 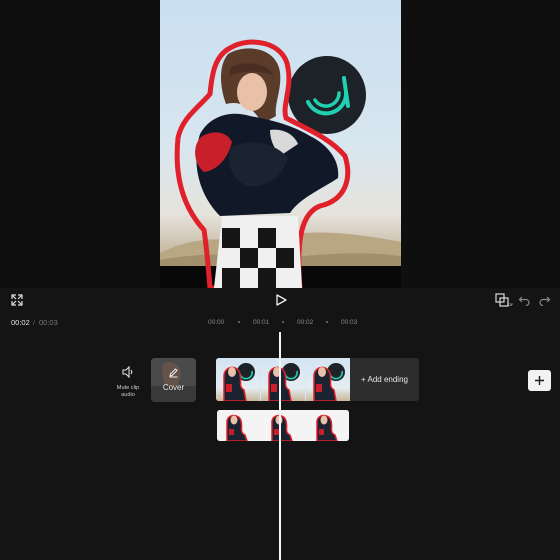 I want to click on mute-clip-audio-label: Mute clip audio, so click(x=128, y=391).